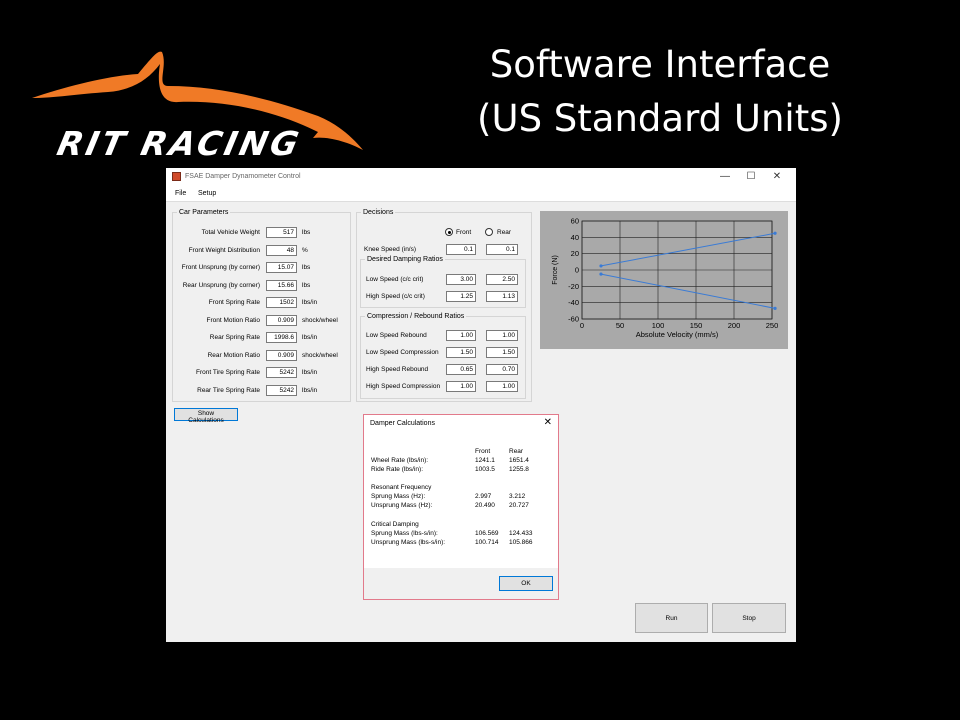 This screenshot has width=960, height=720. I want to click on maximize-icon: ☐, so click(751, 177).